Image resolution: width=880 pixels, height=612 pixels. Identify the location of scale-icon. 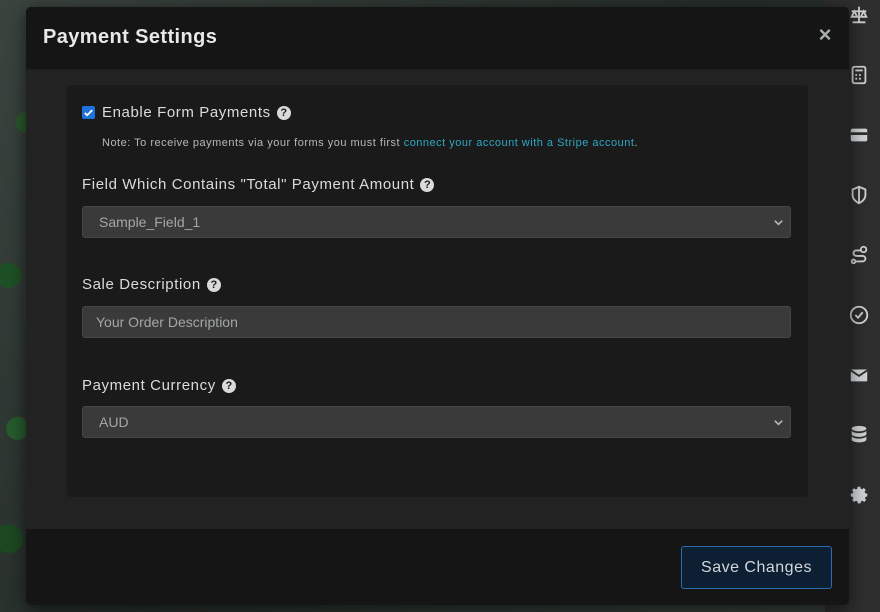
(859, 15).